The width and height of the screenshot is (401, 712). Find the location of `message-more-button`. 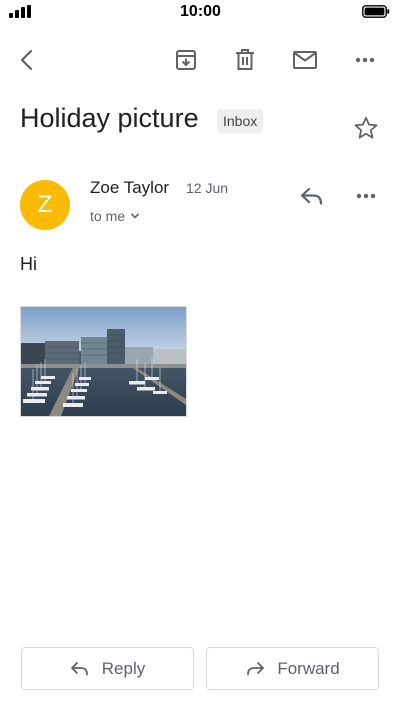

message-more-button is located at coordinates (366, 196).